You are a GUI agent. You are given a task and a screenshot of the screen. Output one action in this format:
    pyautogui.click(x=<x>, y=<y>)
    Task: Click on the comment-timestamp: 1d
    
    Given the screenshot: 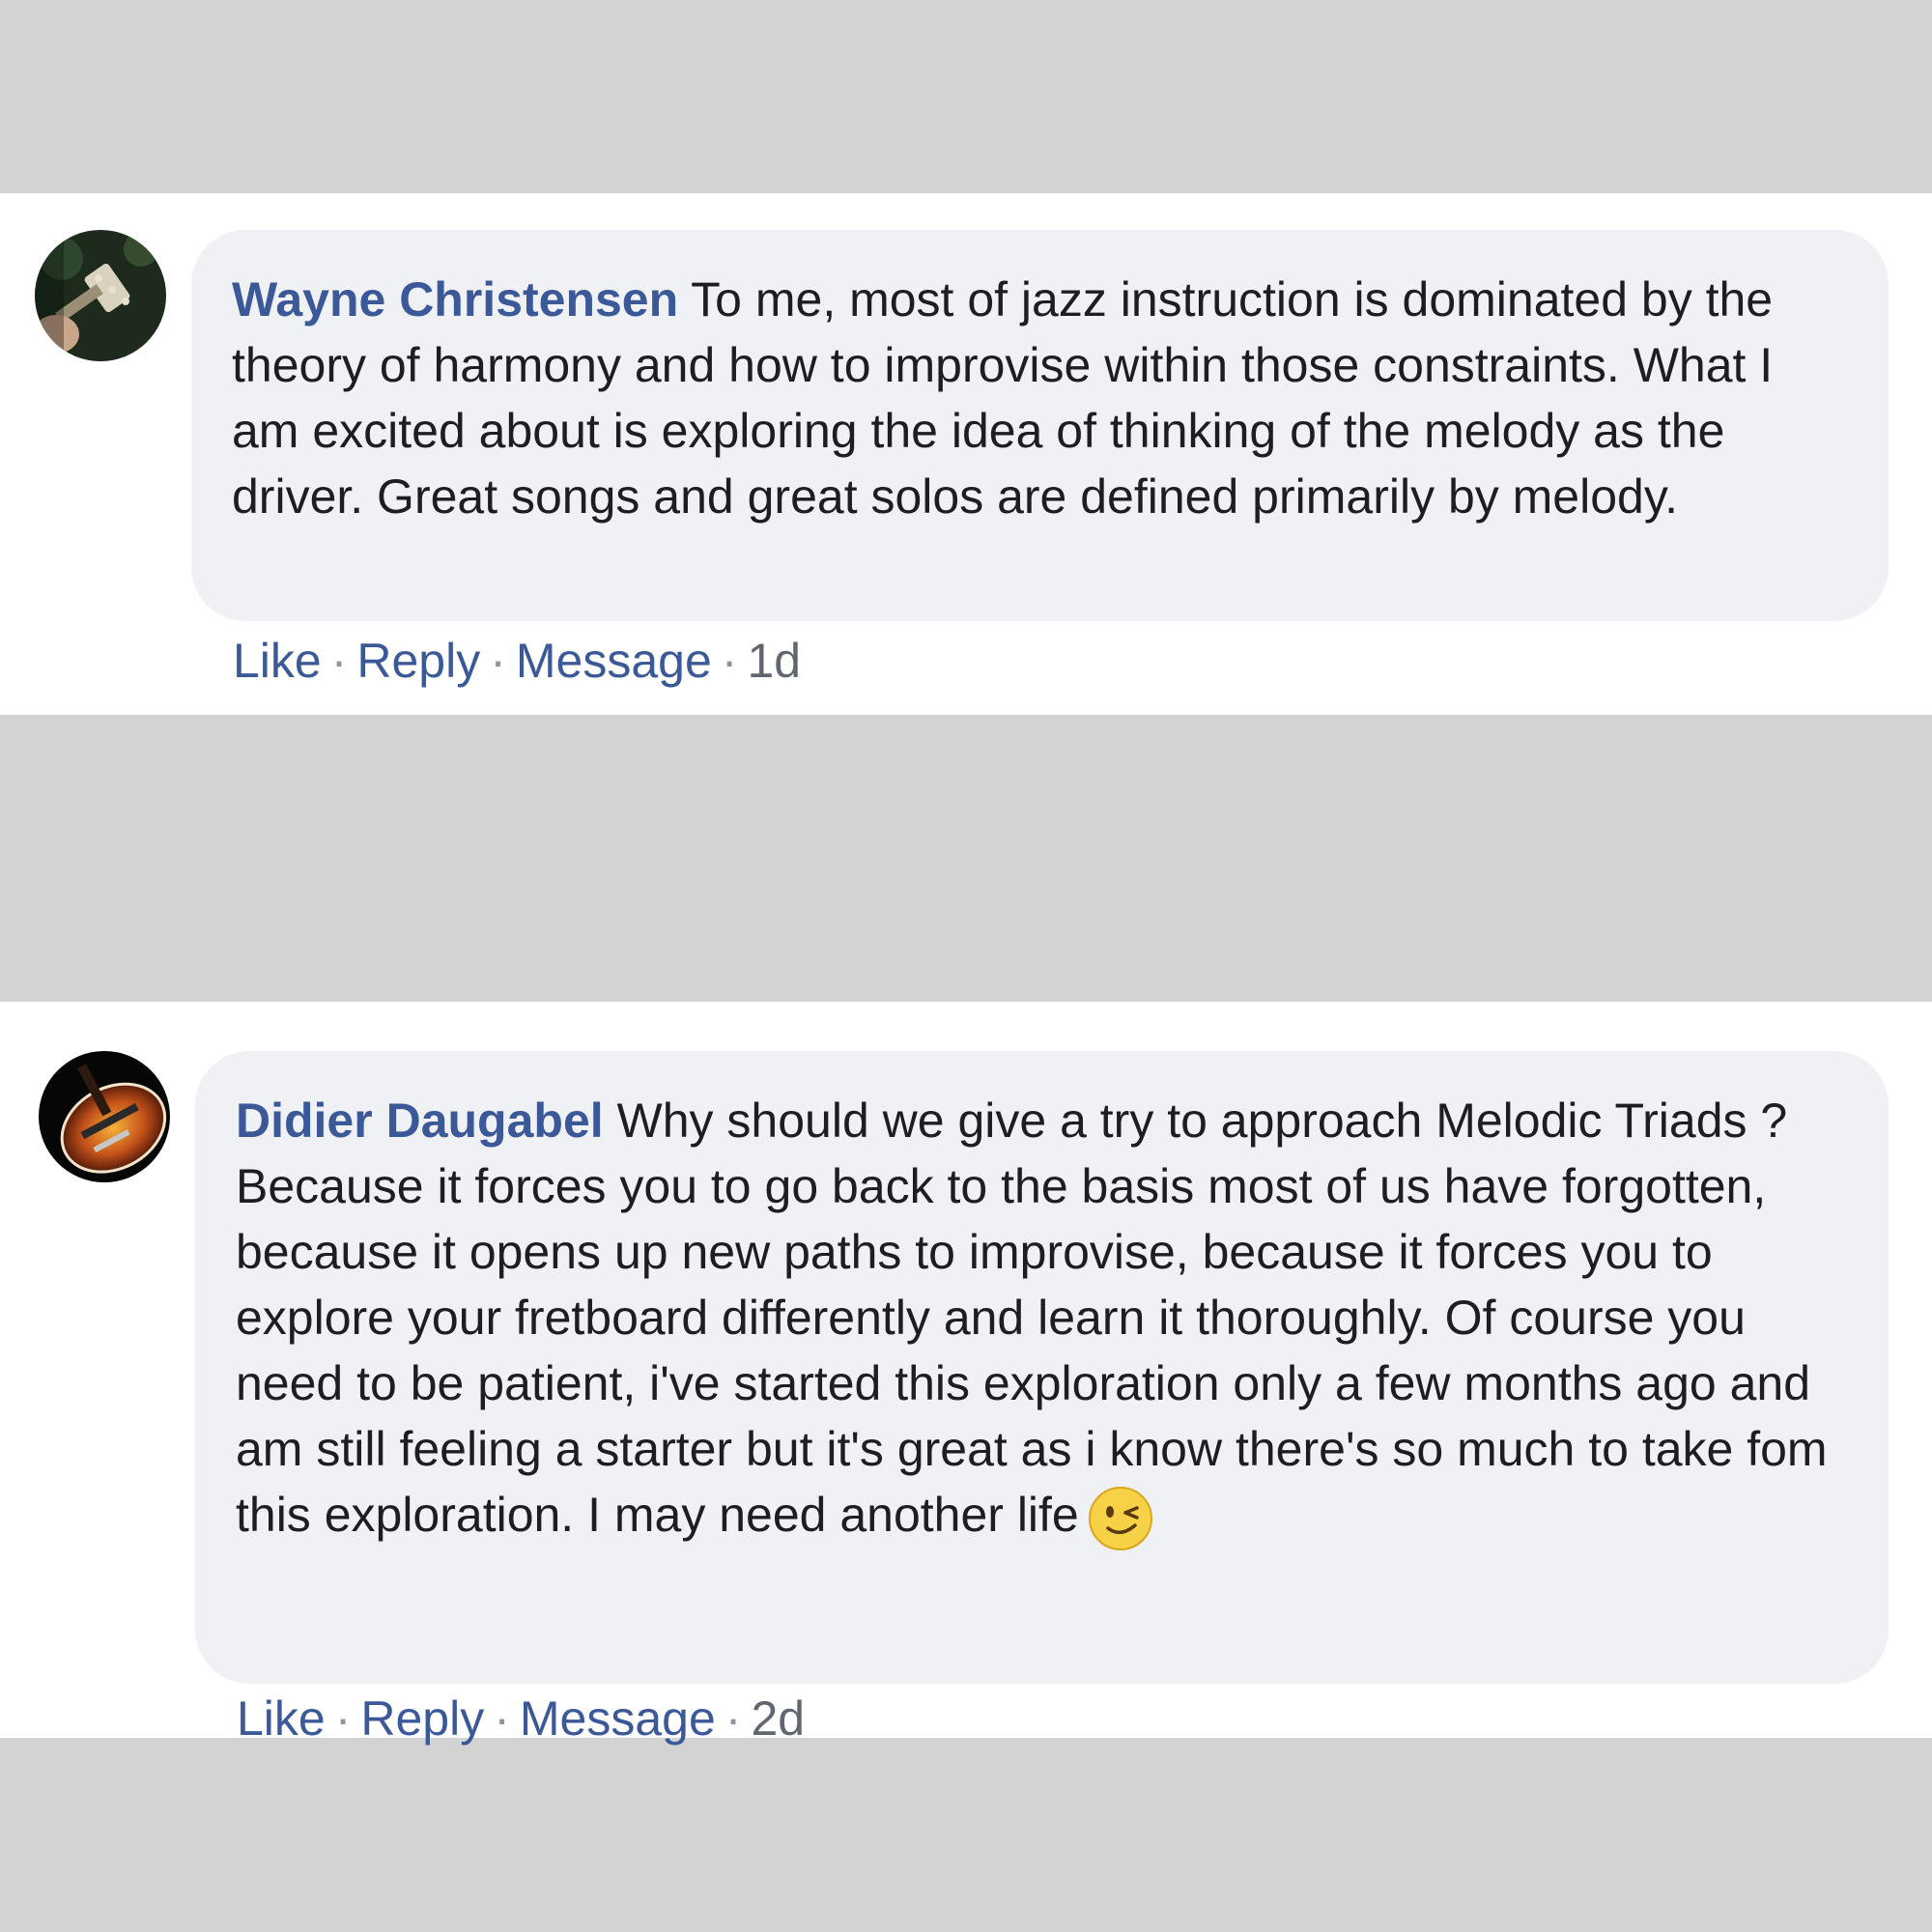 What is the action you would take?
    pyautogui.click(x=774, y=661)
    